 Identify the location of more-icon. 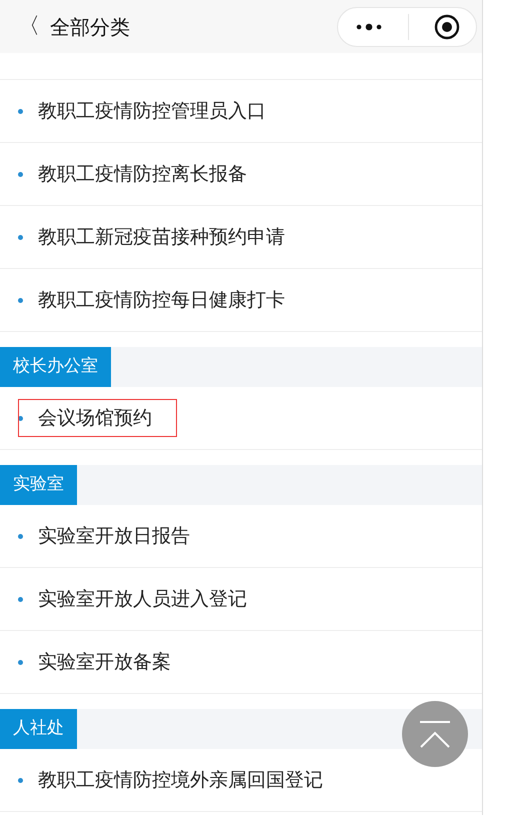
(368, 26).